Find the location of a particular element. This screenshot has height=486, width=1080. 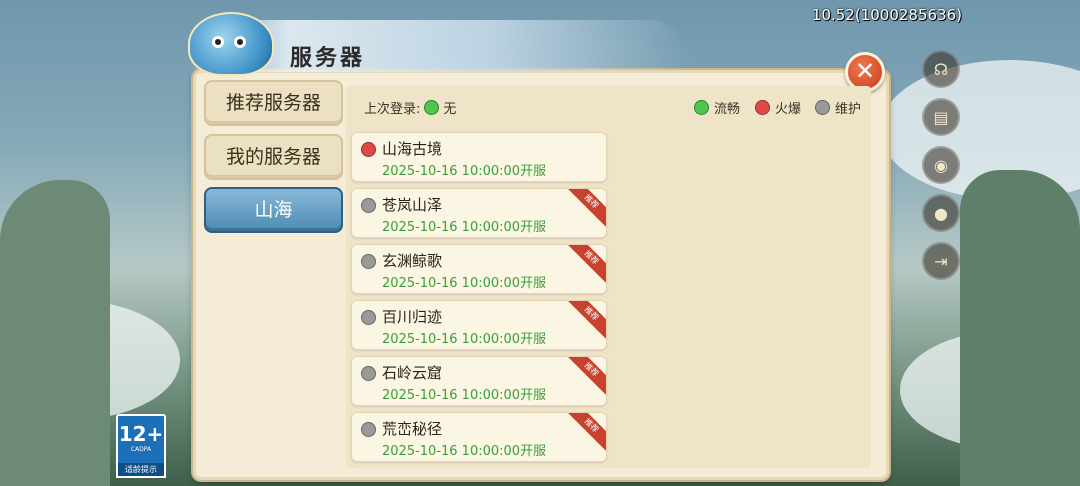

last-login-label: 上次登录: is located at coordinates (392, 109).